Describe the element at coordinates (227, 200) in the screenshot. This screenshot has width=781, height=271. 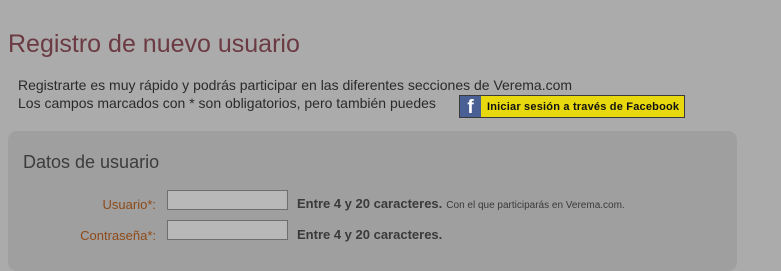
I see `username-input` at that location.